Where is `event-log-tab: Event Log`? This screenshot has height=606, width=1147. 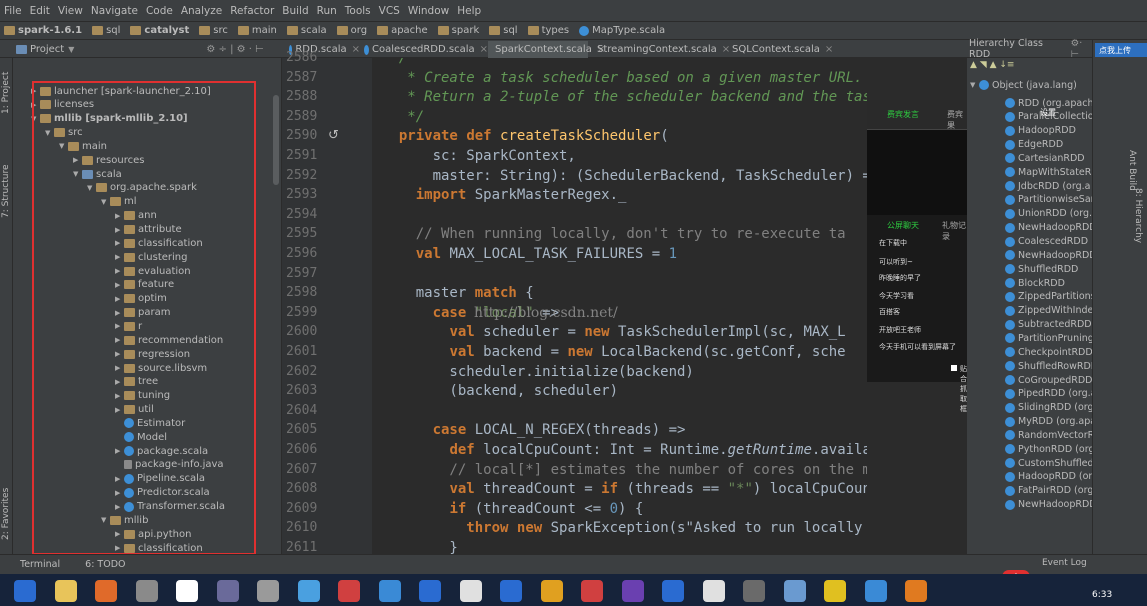
event-log-tab: Event Log is located at coordinates (1064, 563).